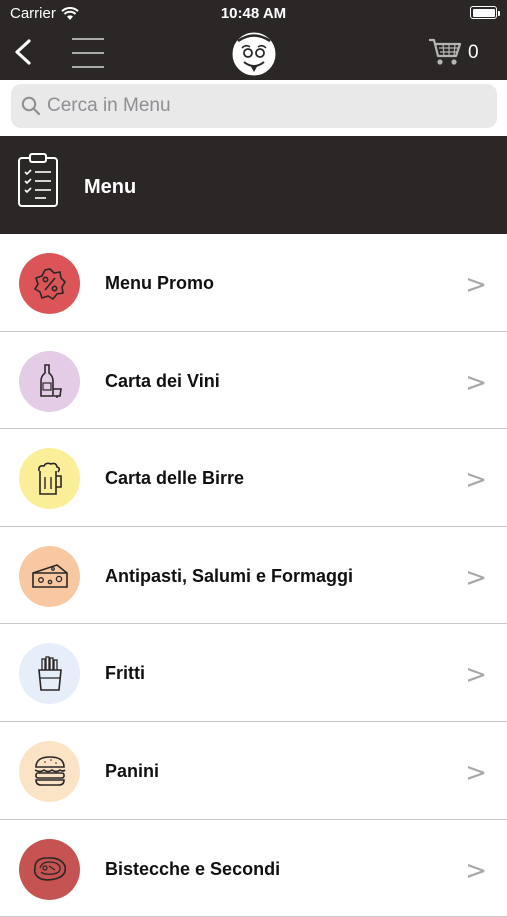 This screenshot has height=917, width=507. I want to click on back-chevron-icon, so click(24, 52).